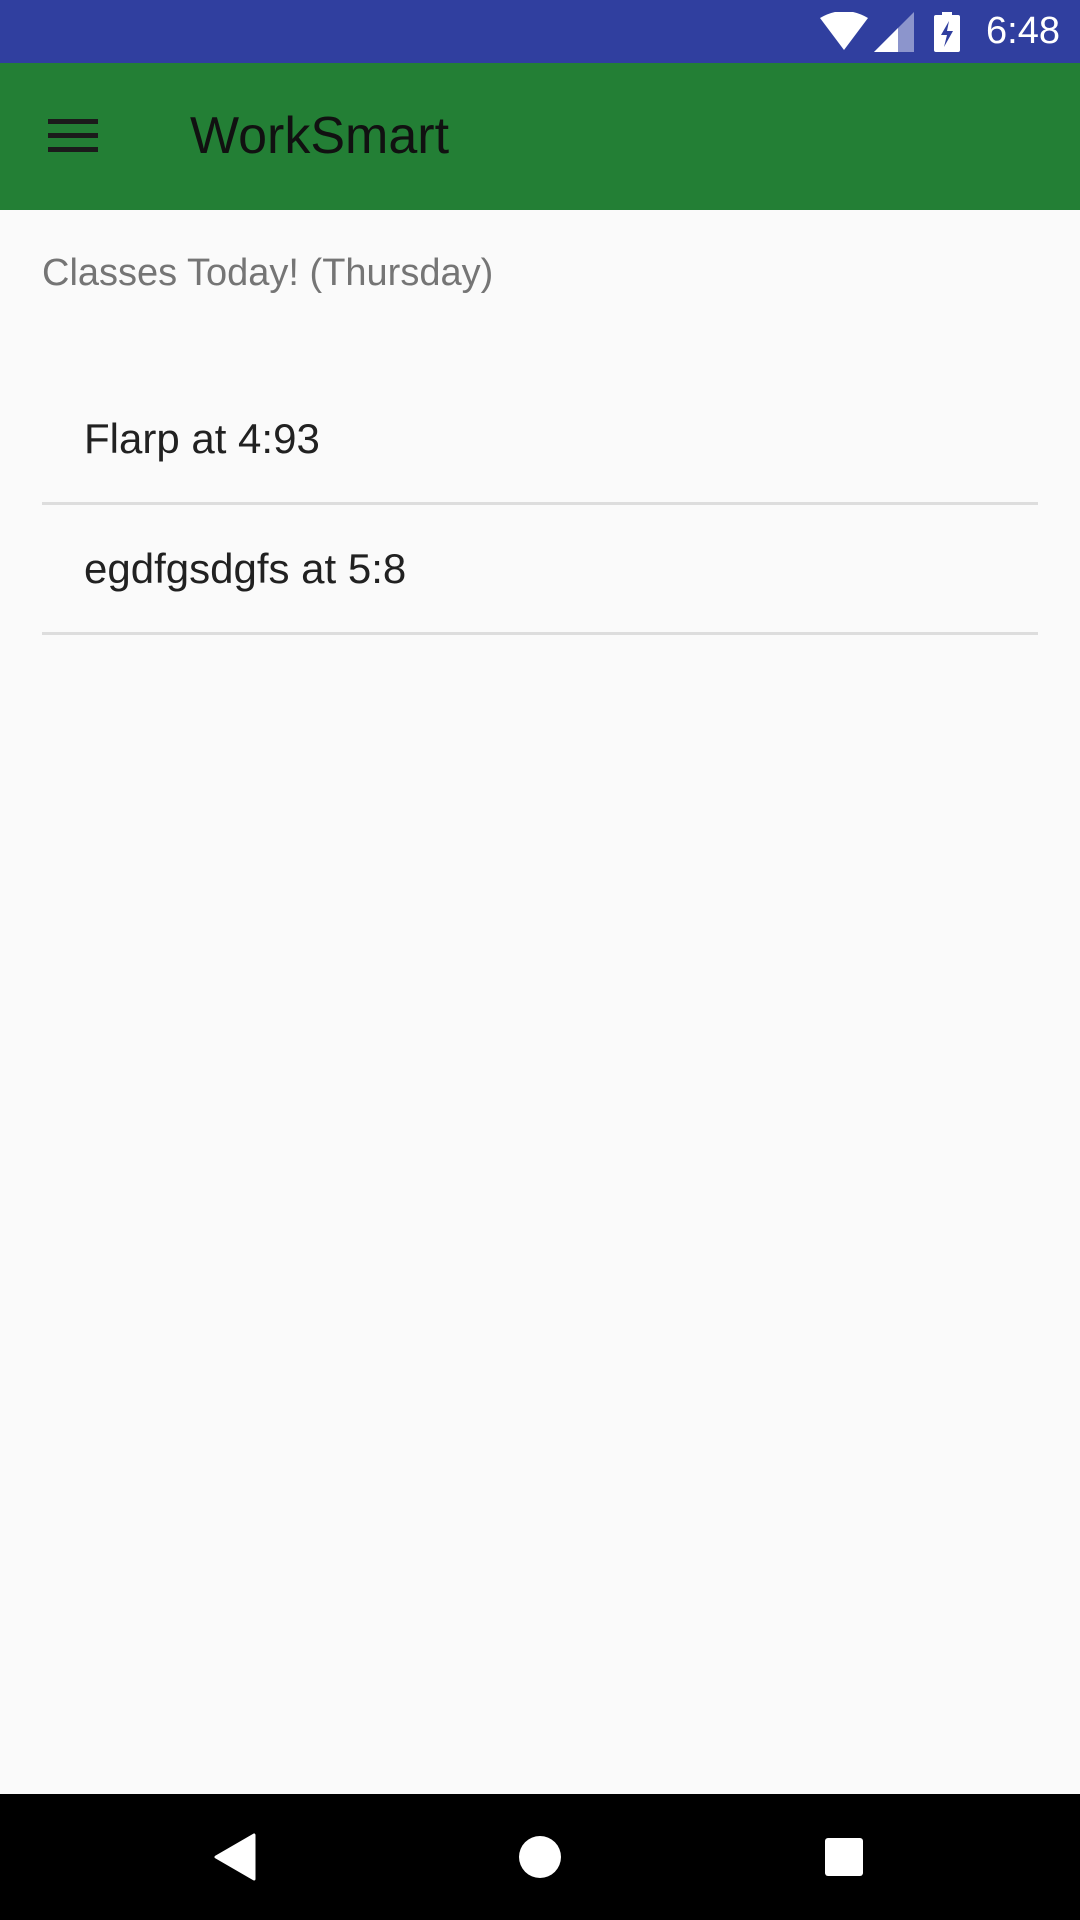  Describe the element at coordinates (1023, 31) in the screenshot. I see `status-time: 6:48` at that location.